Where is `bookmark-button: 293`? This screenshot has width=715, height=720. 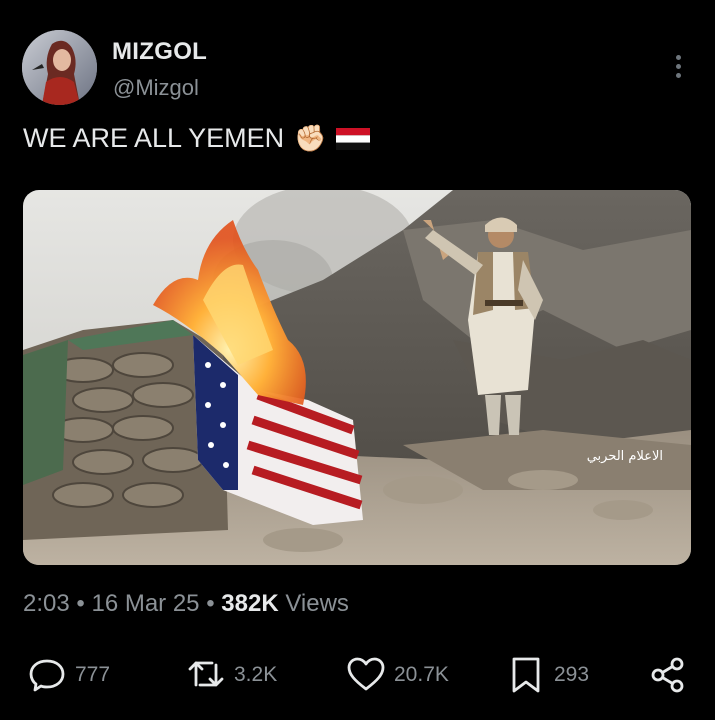
bookmark-button: 293 is located at coordinates (547, 675).